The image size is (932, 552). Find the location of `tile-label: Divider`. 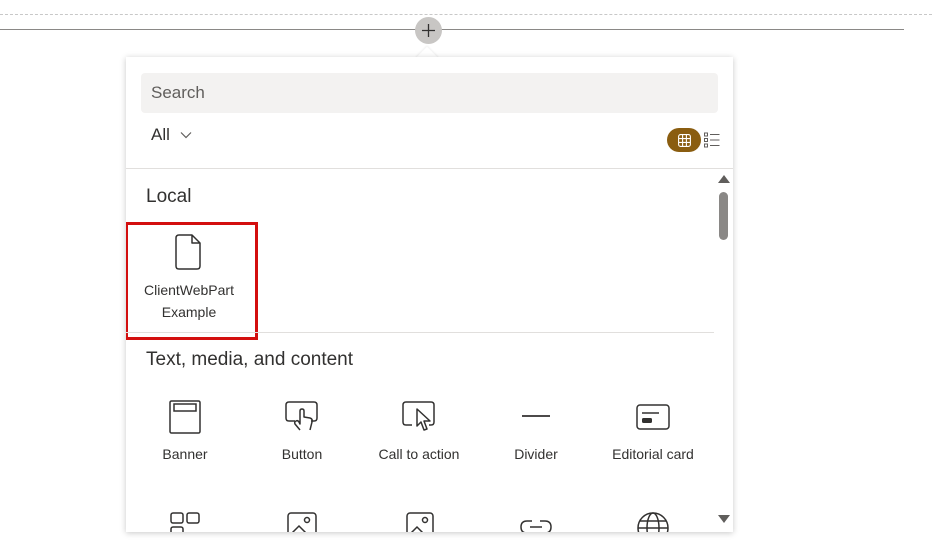

tile-label: Divider is located at coordinates (536, 454).